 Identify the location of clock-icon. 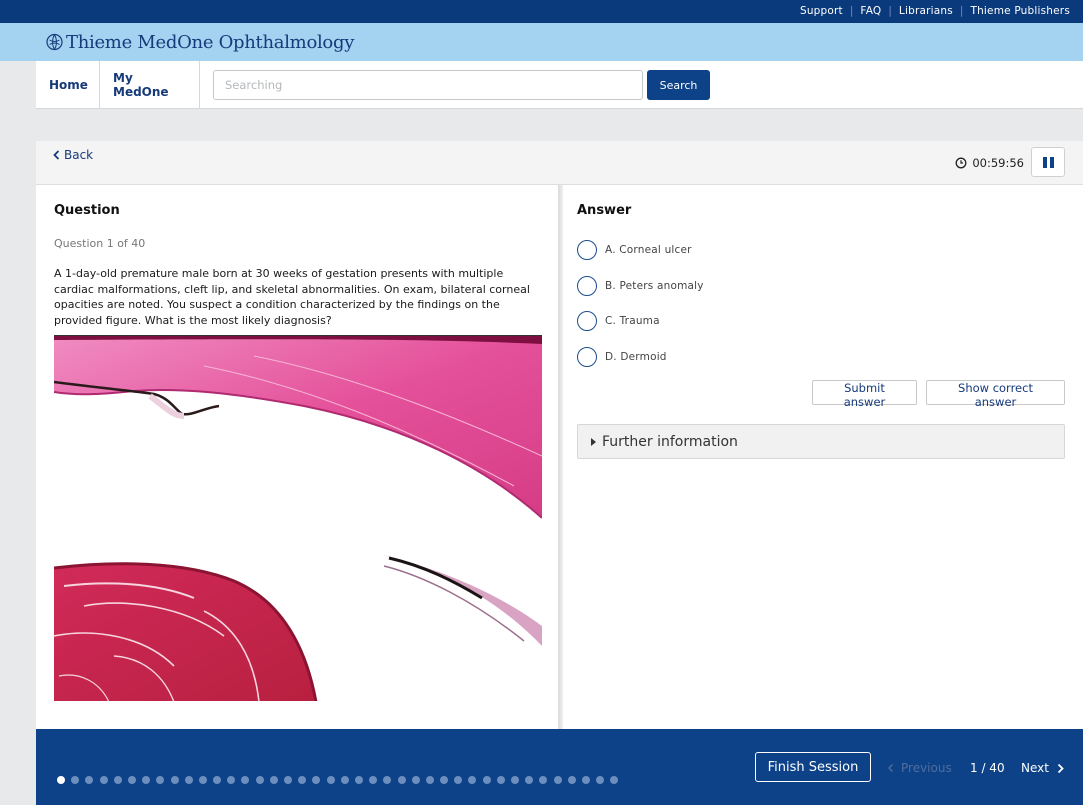
(961, 163).